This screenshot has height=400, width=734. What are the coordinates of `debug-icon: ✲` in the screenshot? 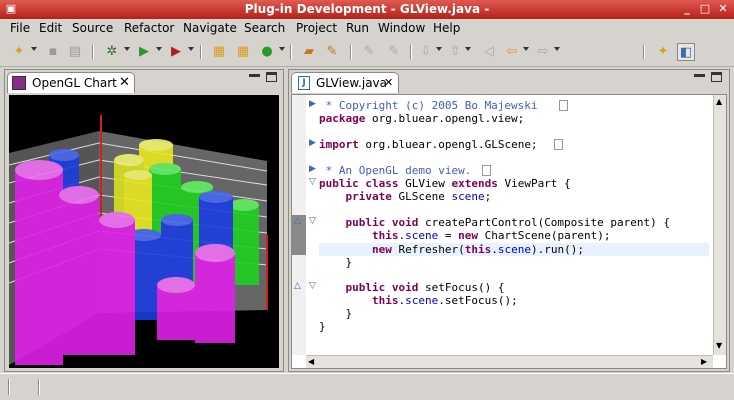 It's located at (112, 52).